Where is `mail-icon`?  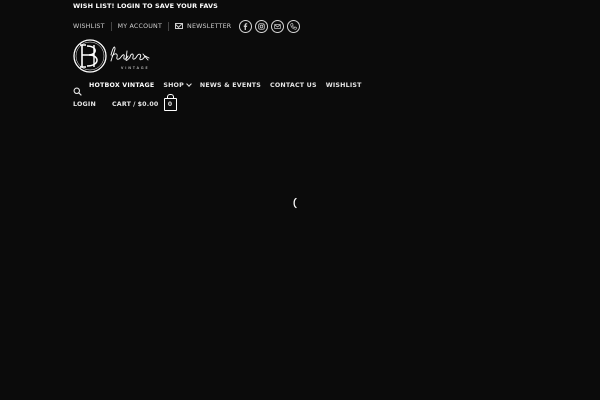 mail-icon is located at coordinates (179, 26).